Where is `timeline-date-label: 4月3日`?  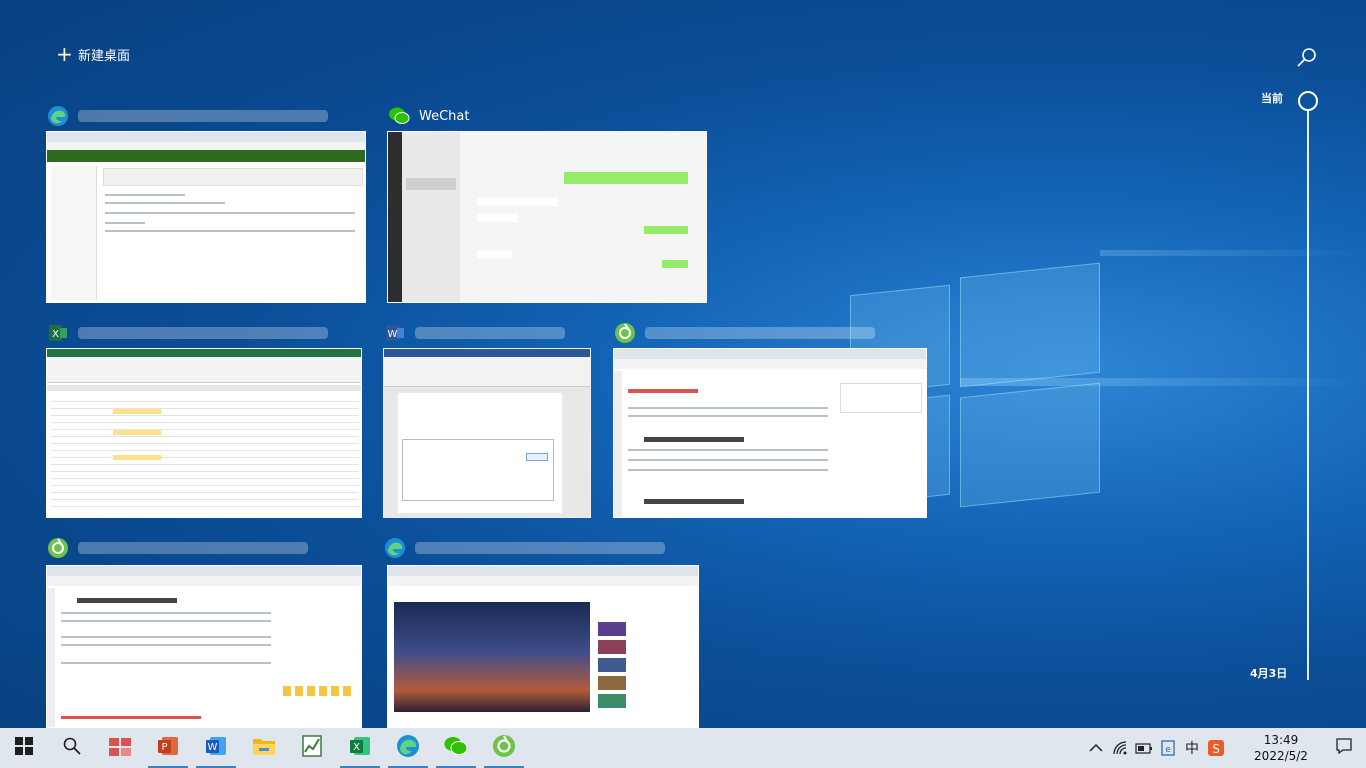
timeline-date-label: 4月3日 is located at coordinates (1269, 673).